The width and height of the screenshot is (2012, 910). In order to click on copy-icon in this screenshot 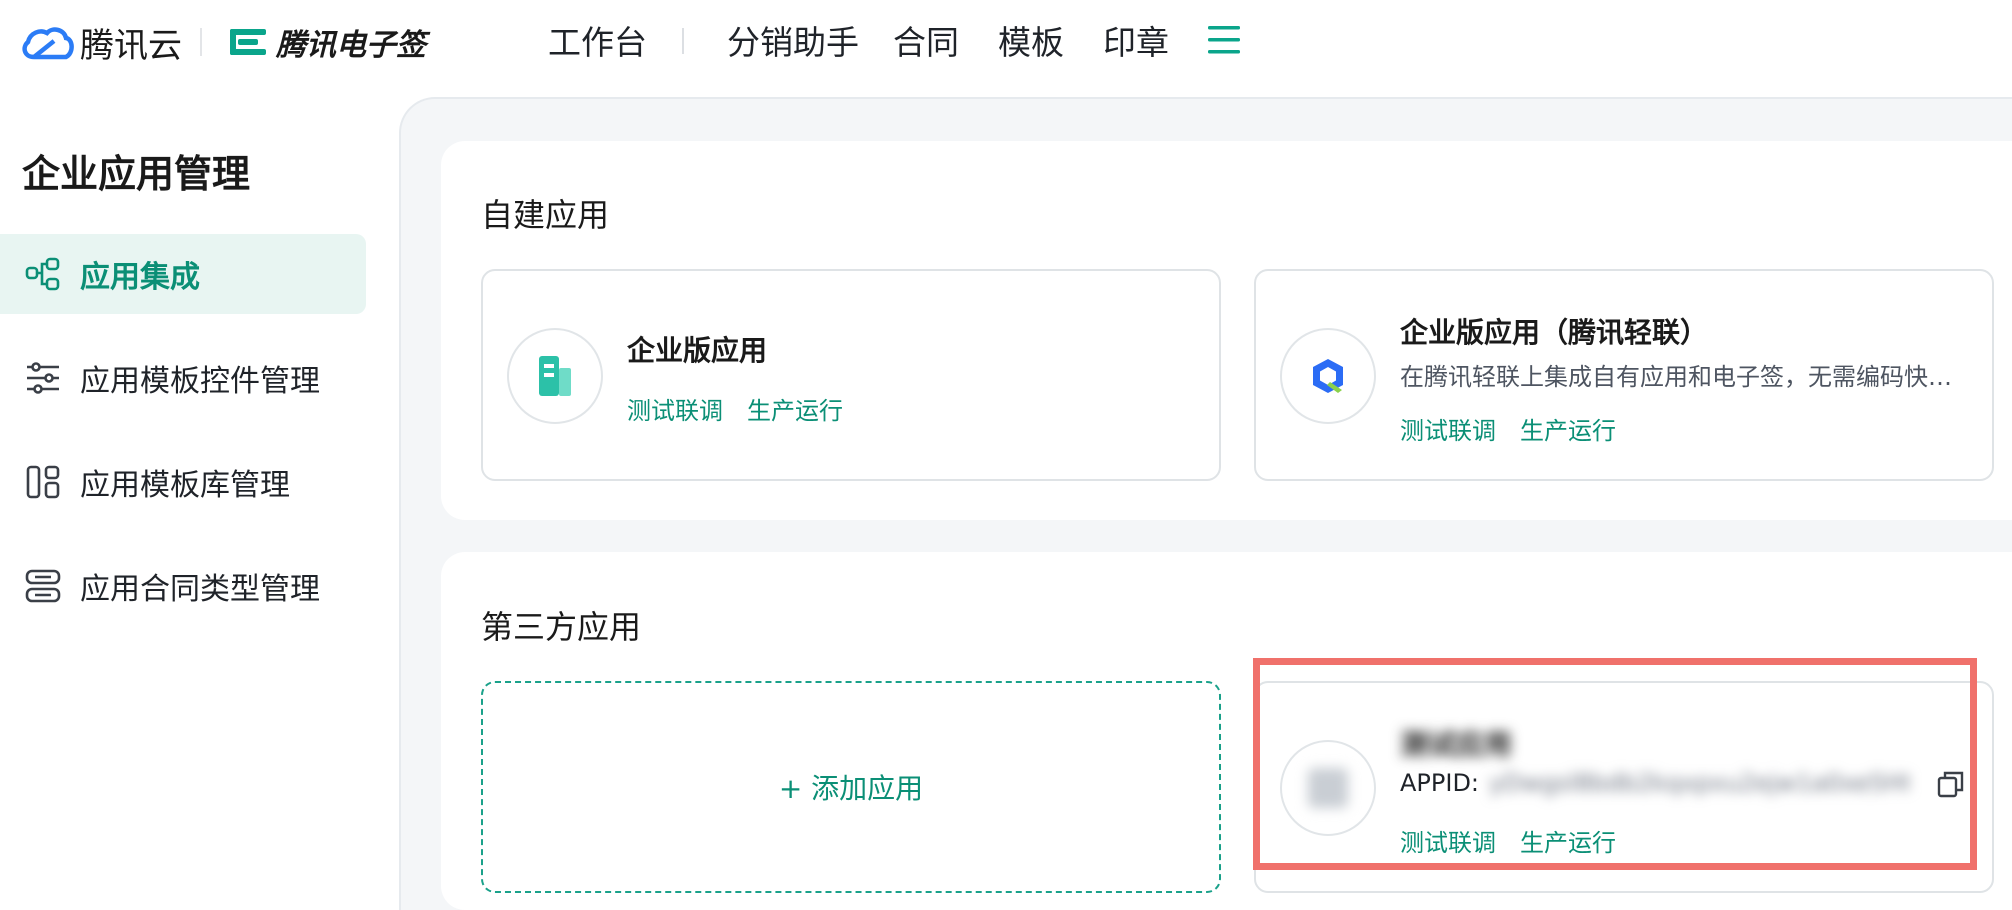, I will do `click(1951, 784)`.